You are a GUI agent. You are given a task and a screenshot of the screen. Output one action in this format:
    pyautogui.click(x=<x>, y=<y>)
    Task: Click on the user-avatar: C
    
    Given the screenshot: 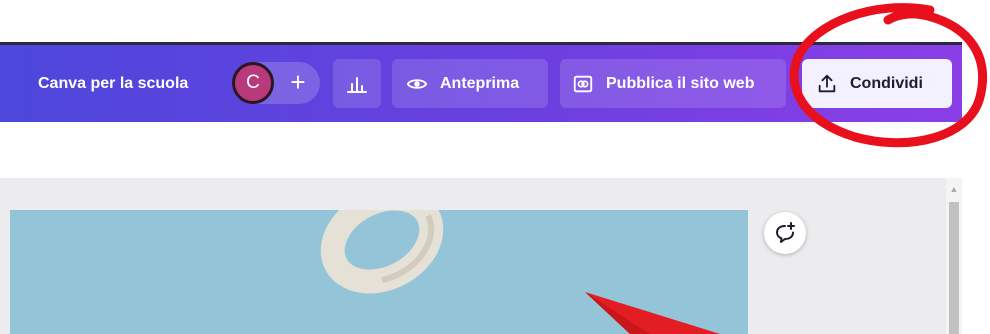 What is the action you would take?
    pyautogui.click(x=253, y=83)
    